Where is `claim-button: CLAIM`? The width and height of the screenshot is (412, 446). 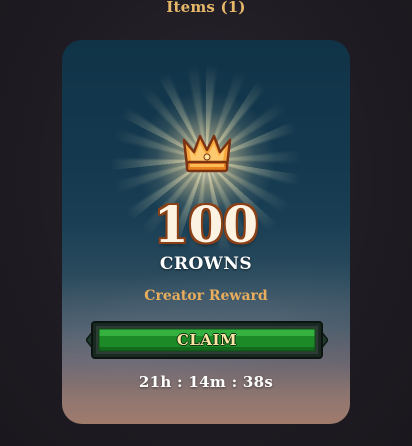 claim-button: CLAIM is located at coordinates (207, 340).